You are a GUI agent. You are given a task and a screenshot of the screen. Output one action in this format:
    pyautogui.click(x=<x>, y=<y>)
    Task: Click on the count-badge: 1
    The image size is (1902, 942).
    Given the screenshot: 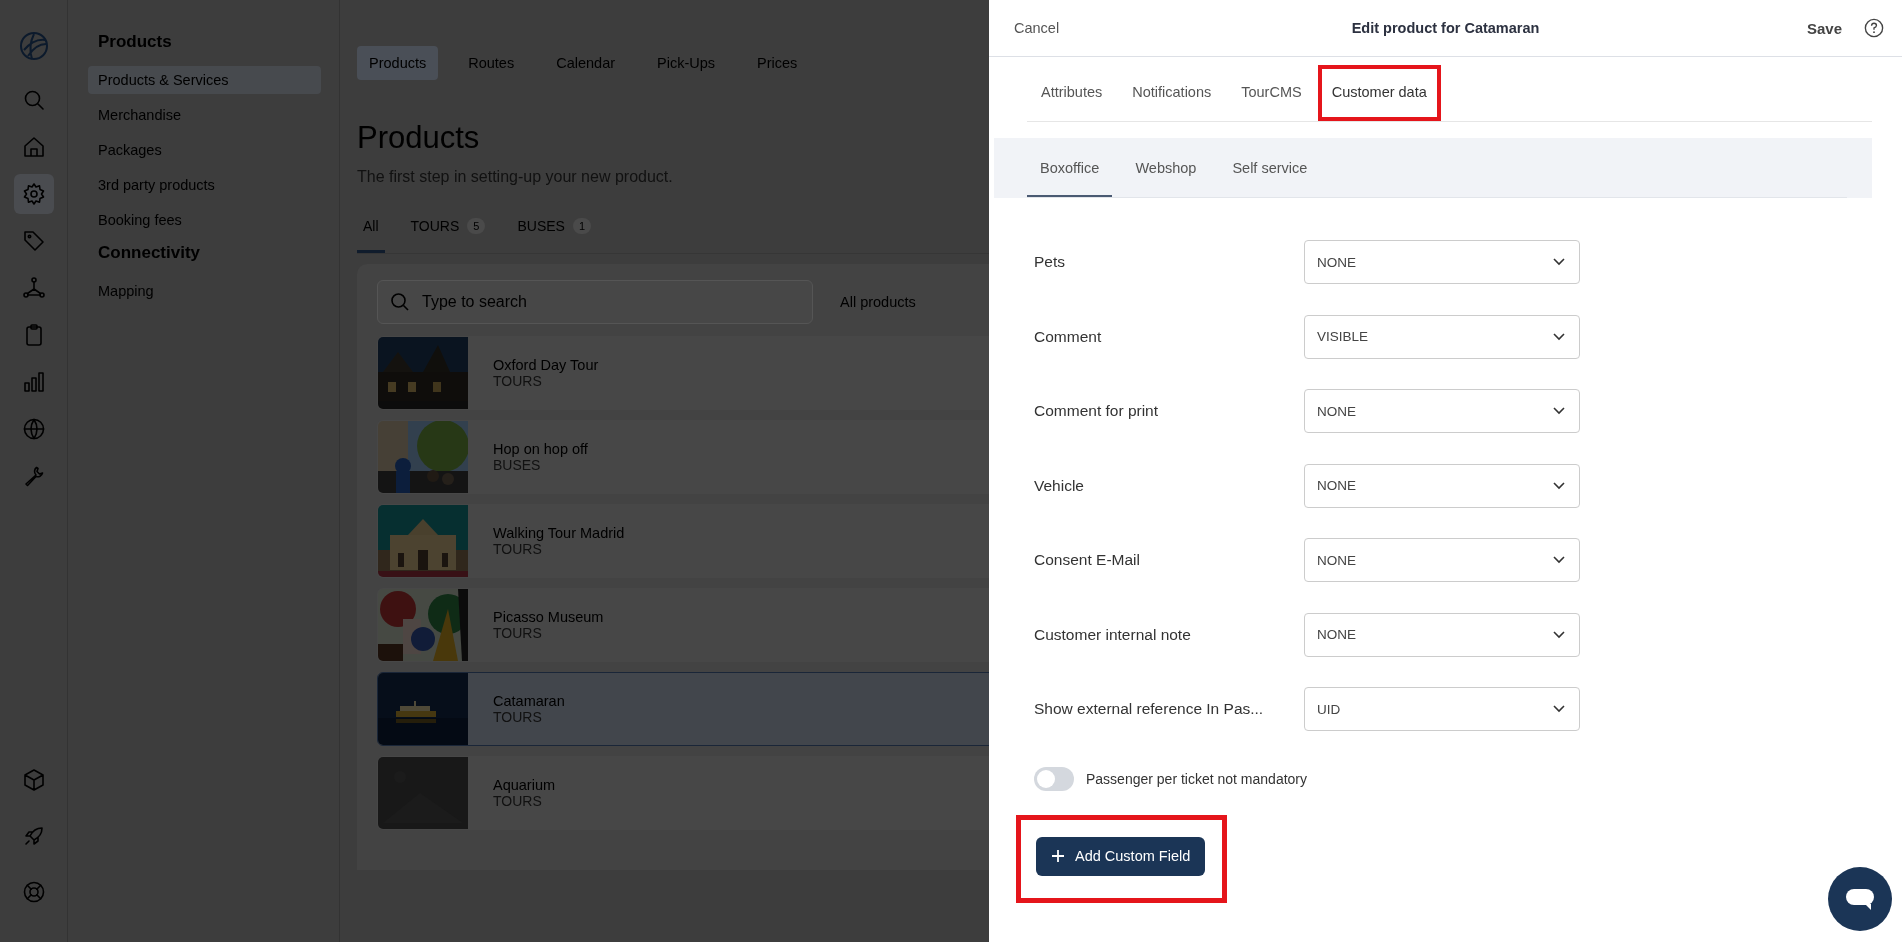 What is the action you would take?
    pyautogui.click(x=582, y=226)
    